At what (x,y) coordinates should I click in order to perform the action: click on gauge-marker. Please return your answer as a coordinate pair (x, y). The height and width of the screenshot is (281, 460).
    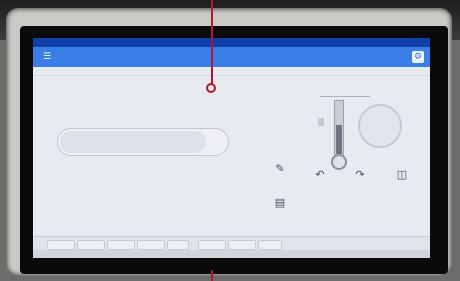
    Looking at the image, I should click on (321, 122).